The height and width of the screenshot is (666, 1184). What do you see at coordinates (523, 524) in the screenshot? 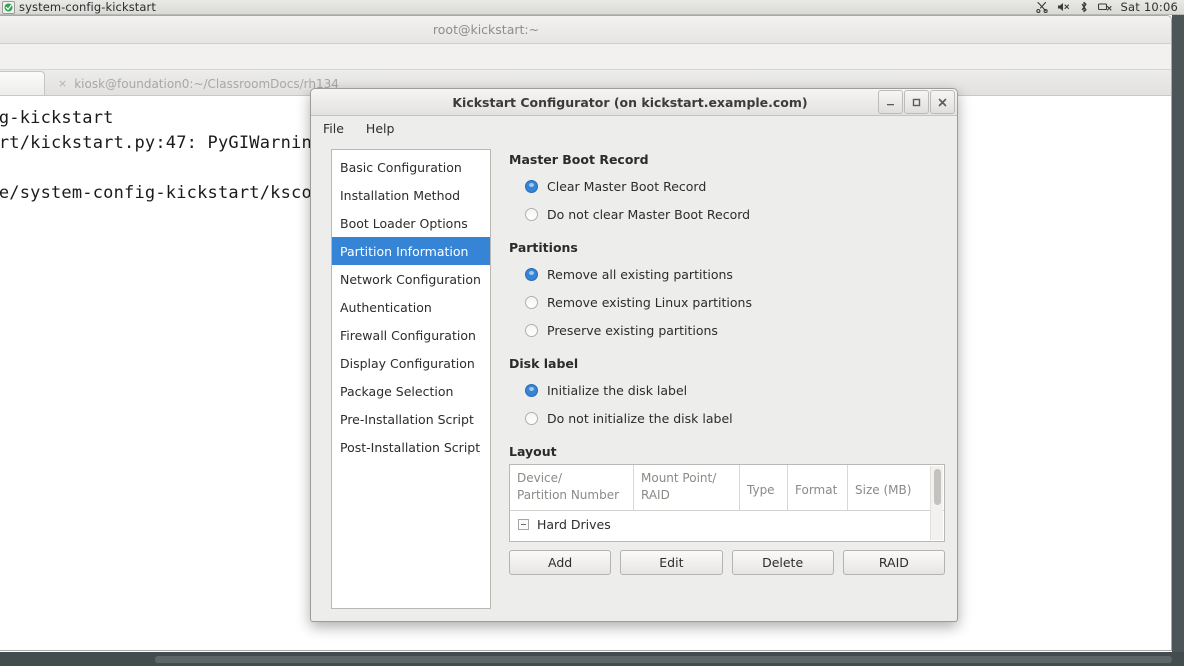
I see `collapse-icon` at bounding box center [523, 524].